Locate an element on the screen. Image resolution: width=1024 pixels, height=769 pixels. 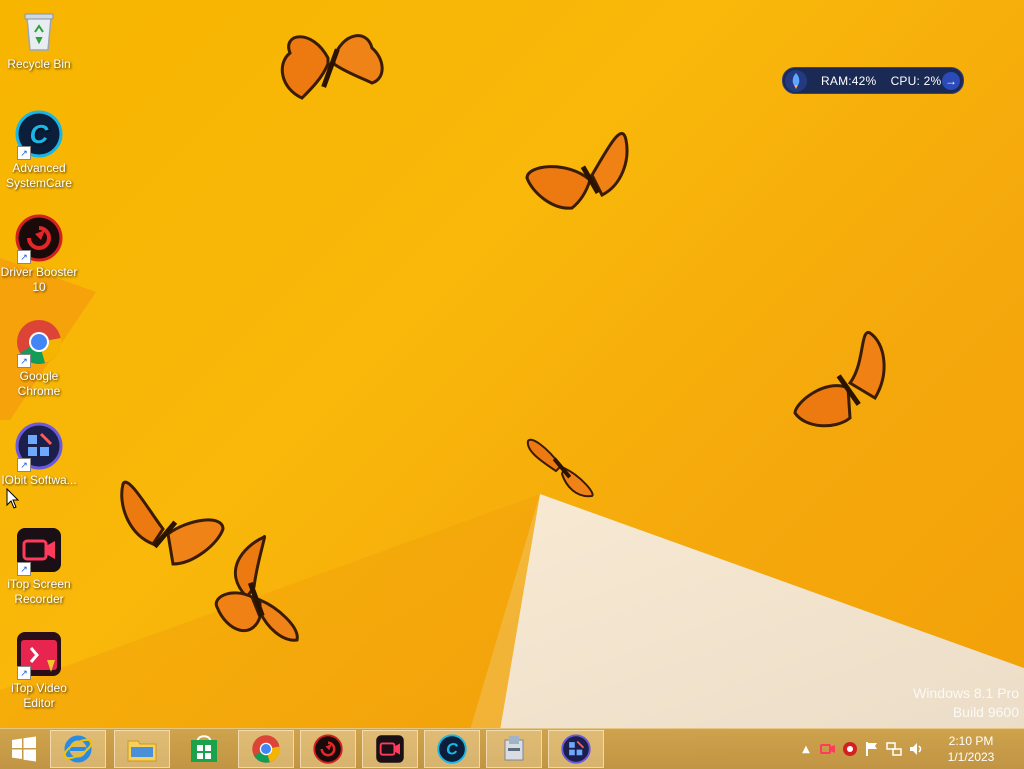
file-explorer-icon is located at coordinates (142, 751).